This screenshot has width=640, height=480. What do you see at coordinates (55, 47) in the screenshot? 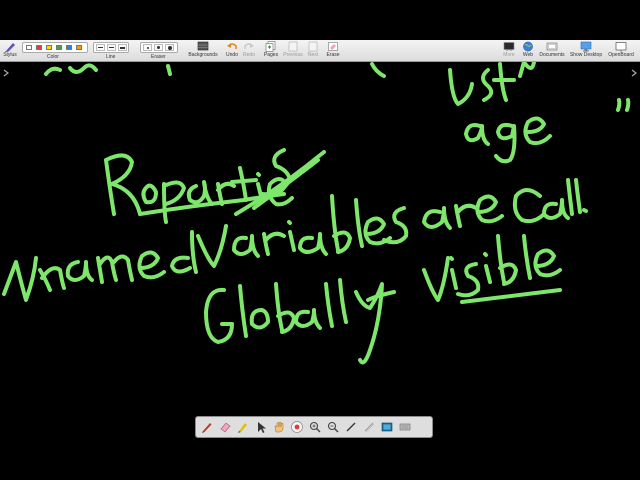
I see `color-palette` at bounding box center [55, 47].